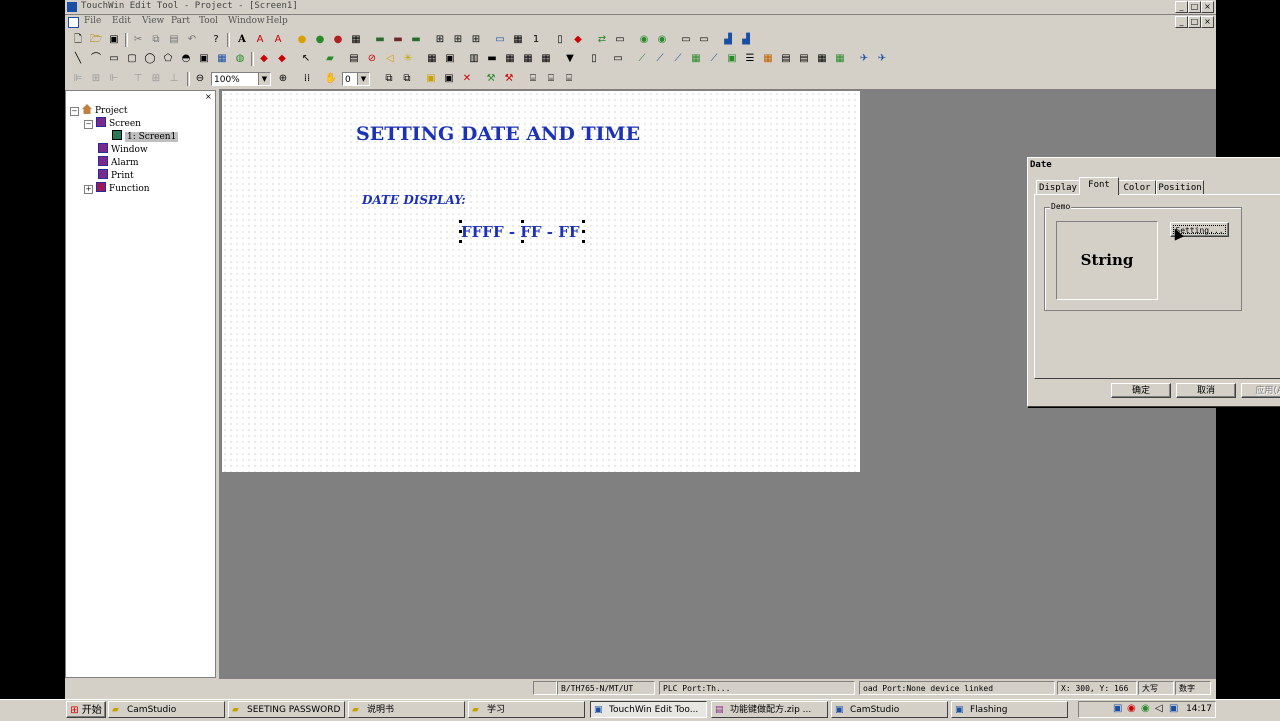  What do you see at coordinates (408, 59) in the screenshot?
I see `light-icon: ✳` at bounding box center [408, 59].